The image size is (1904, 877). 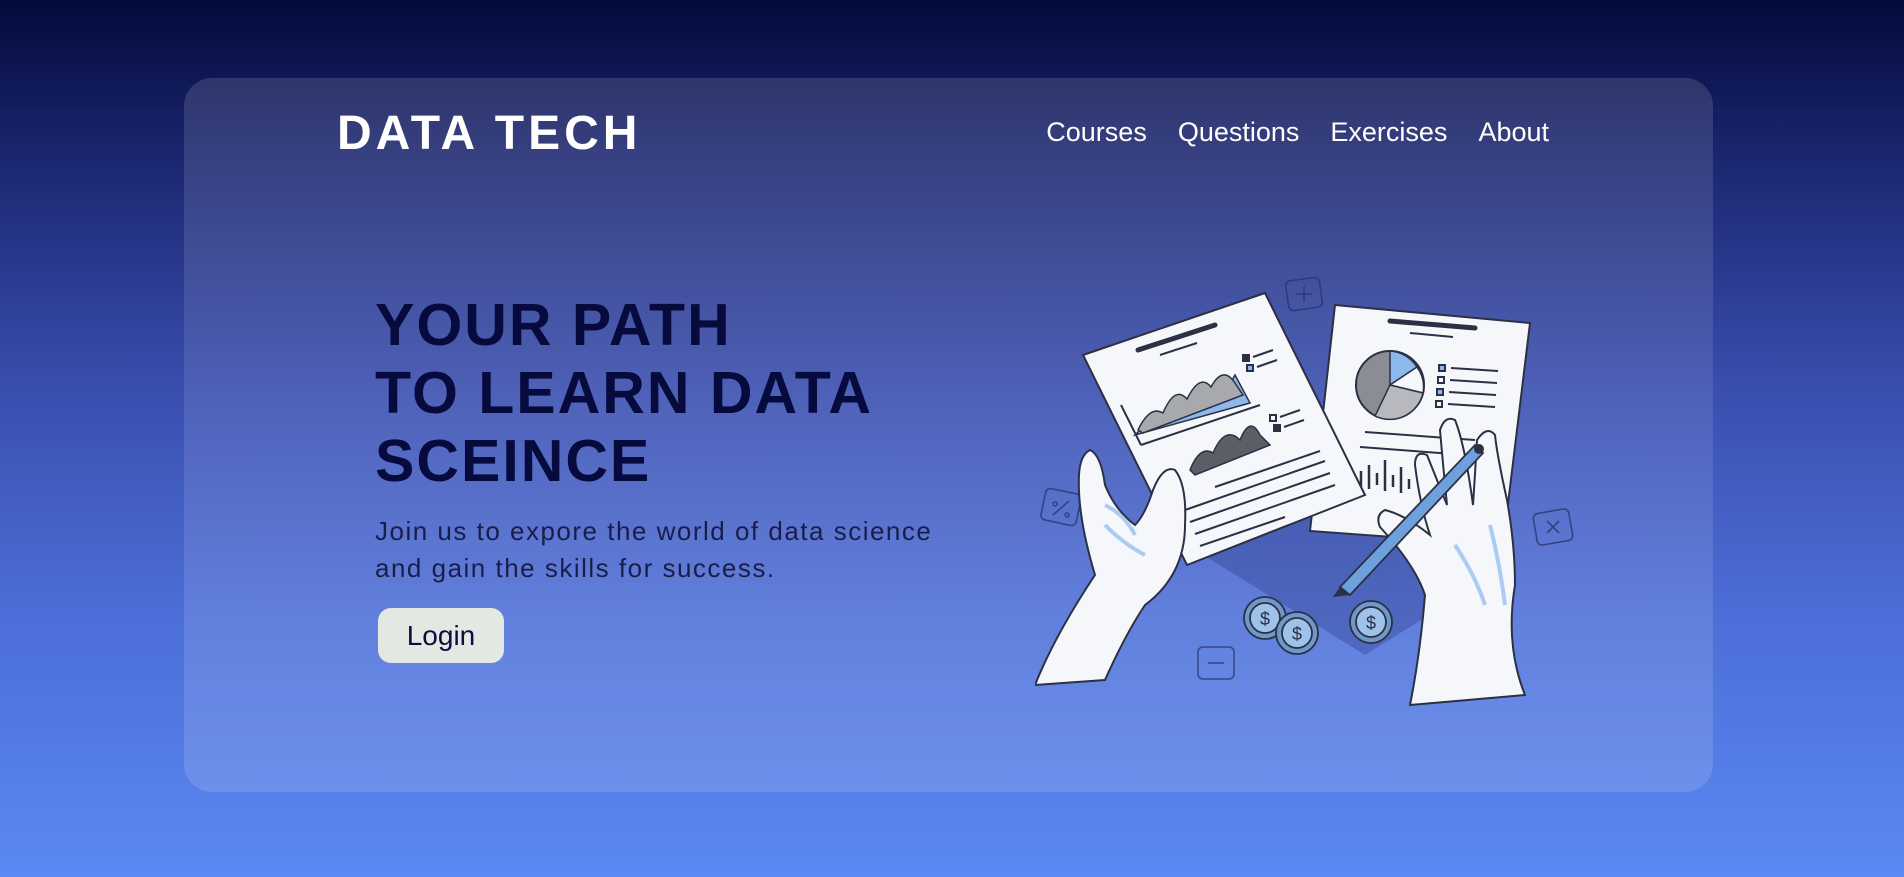 I want to click on main-nav: Courses Questions Exercises About, so click(x=1297, y=132).